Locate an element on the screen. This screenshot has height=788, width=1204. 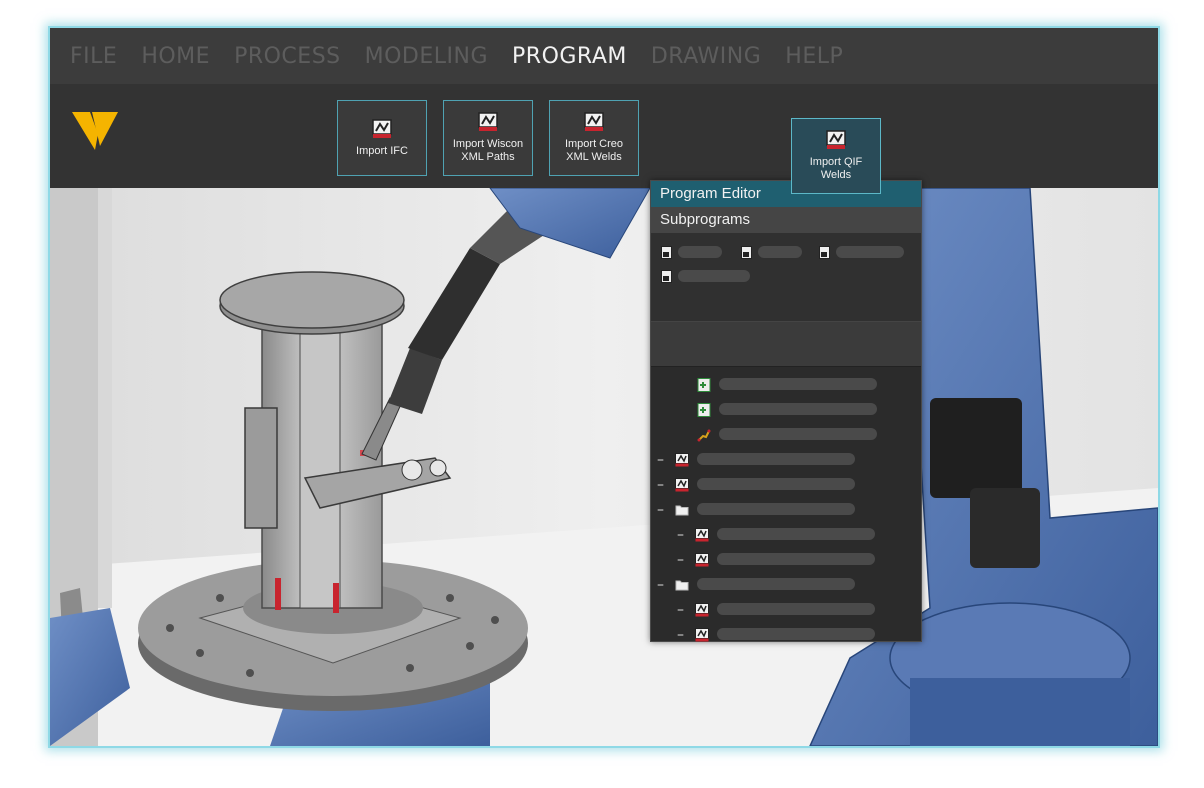
import-wiscon-label: Import Wiscon XML Paths is located at coordinates (488, 150).